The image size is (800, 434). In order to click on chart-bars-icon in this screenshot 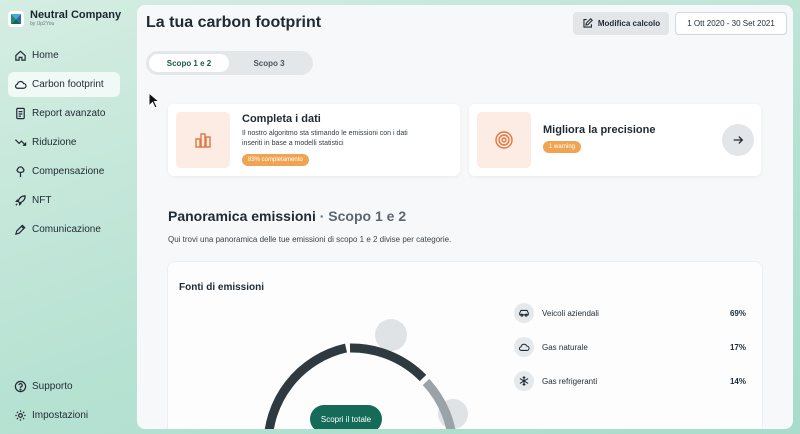, I will do `click(203, 140)`.